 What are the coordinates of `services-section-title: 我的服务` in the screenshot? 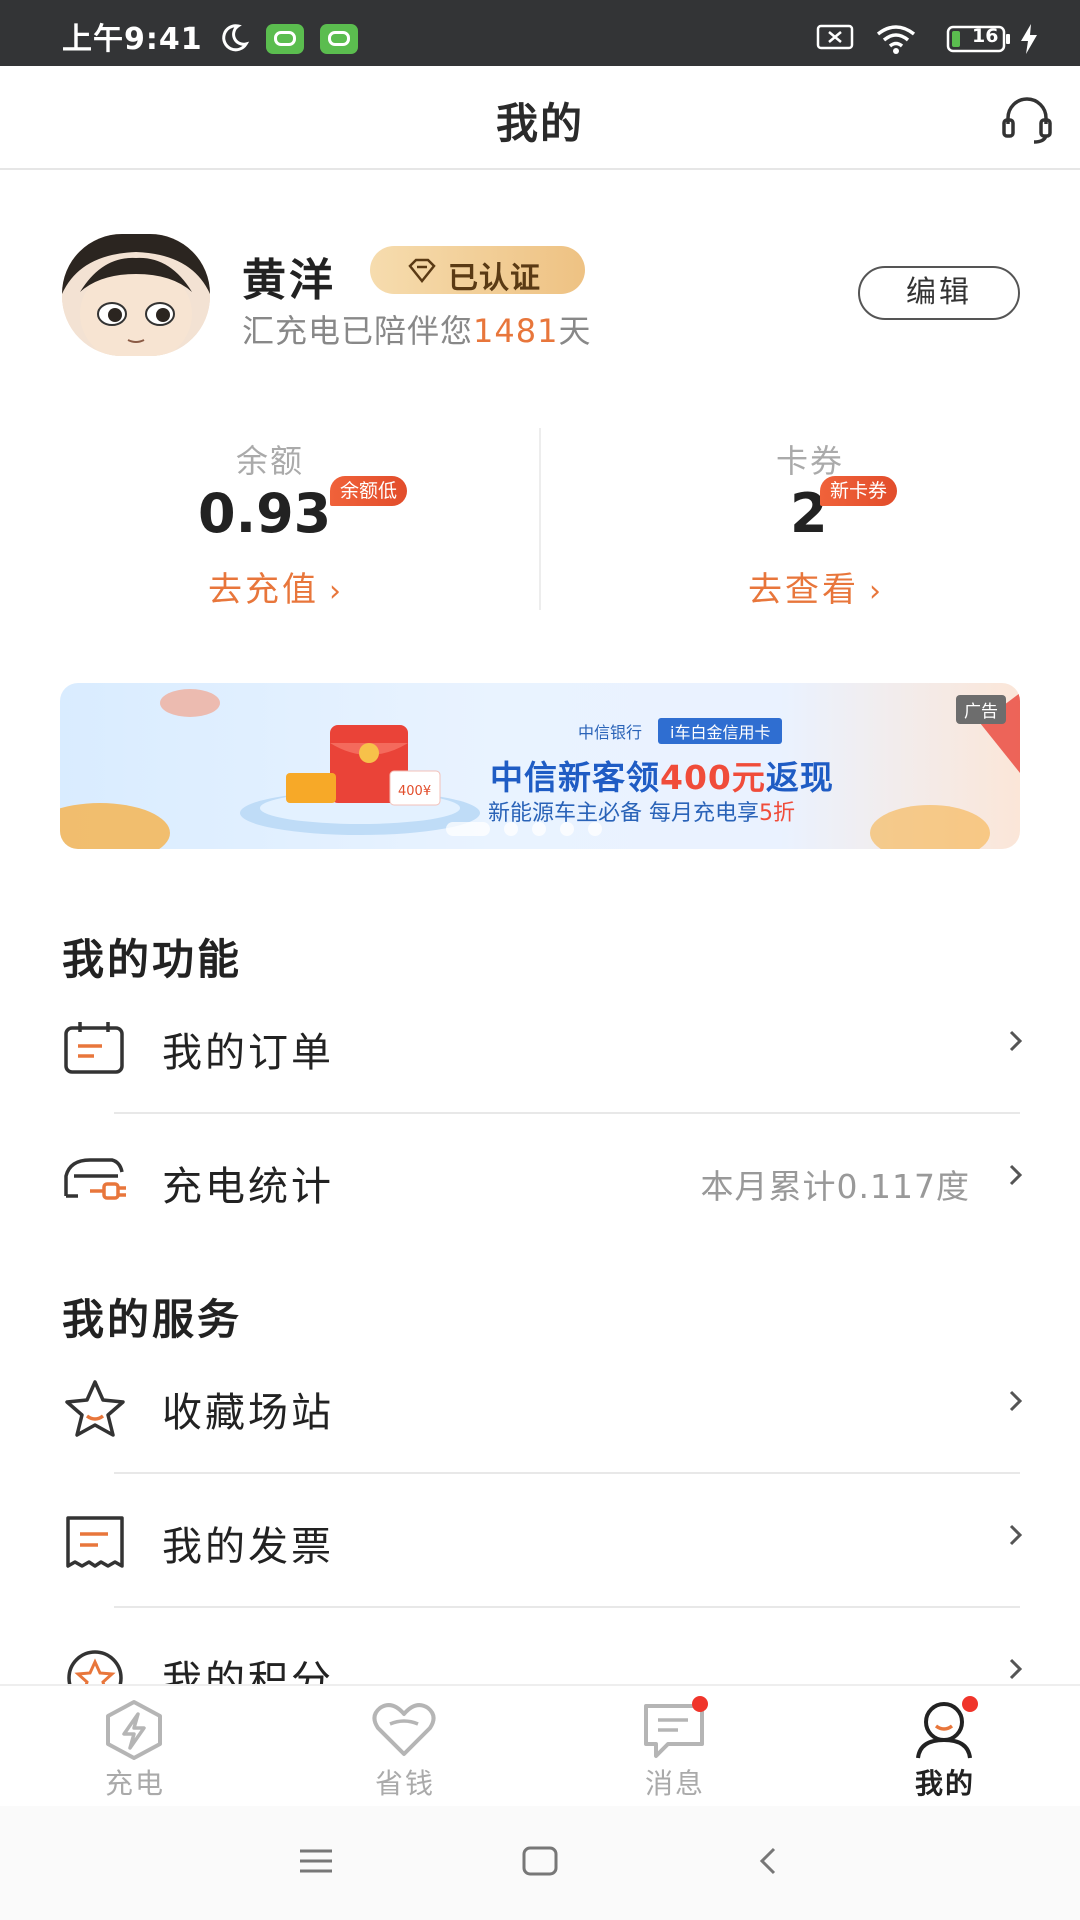 It's located at (152, 1319).